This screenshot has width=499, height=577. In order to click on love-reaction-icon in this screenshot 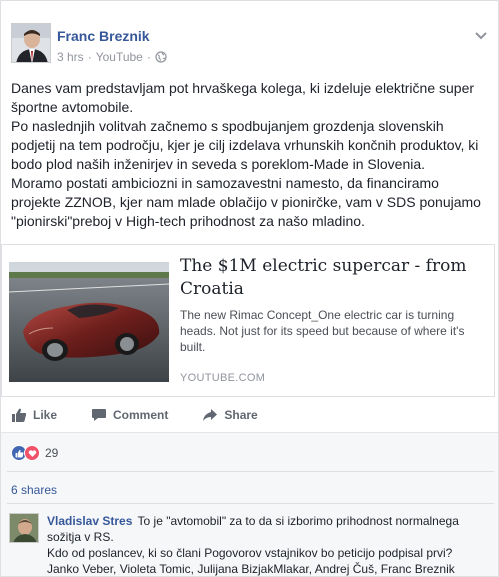, I will do `click(32, 453)`.